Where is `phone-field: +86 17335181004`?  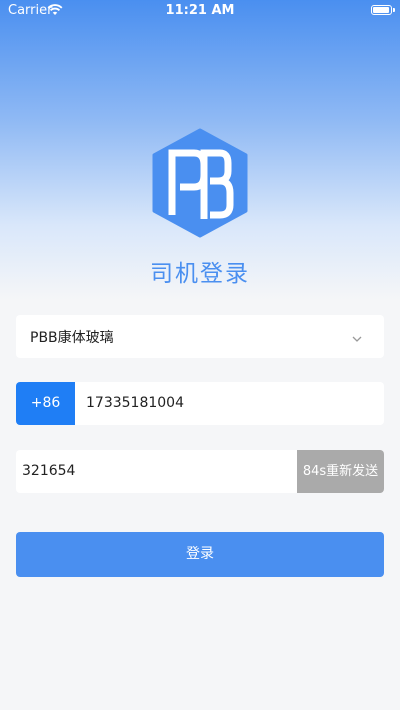
phone-field: +86 17335181004 is located at coordinates (200, 403).